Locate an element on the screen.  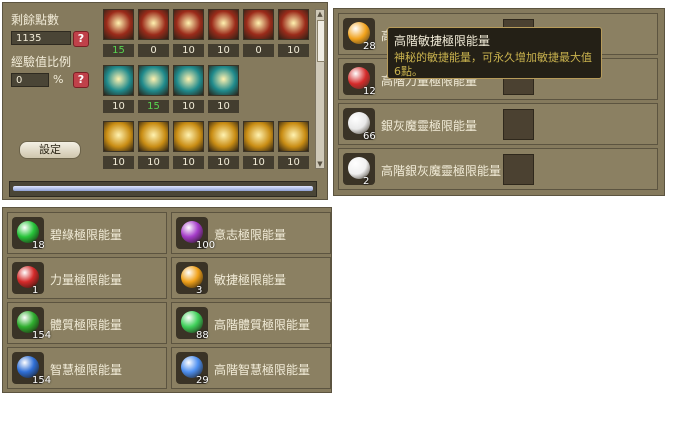
energy-name: 敏捷極限能量 is located at coordinates (250, 280).